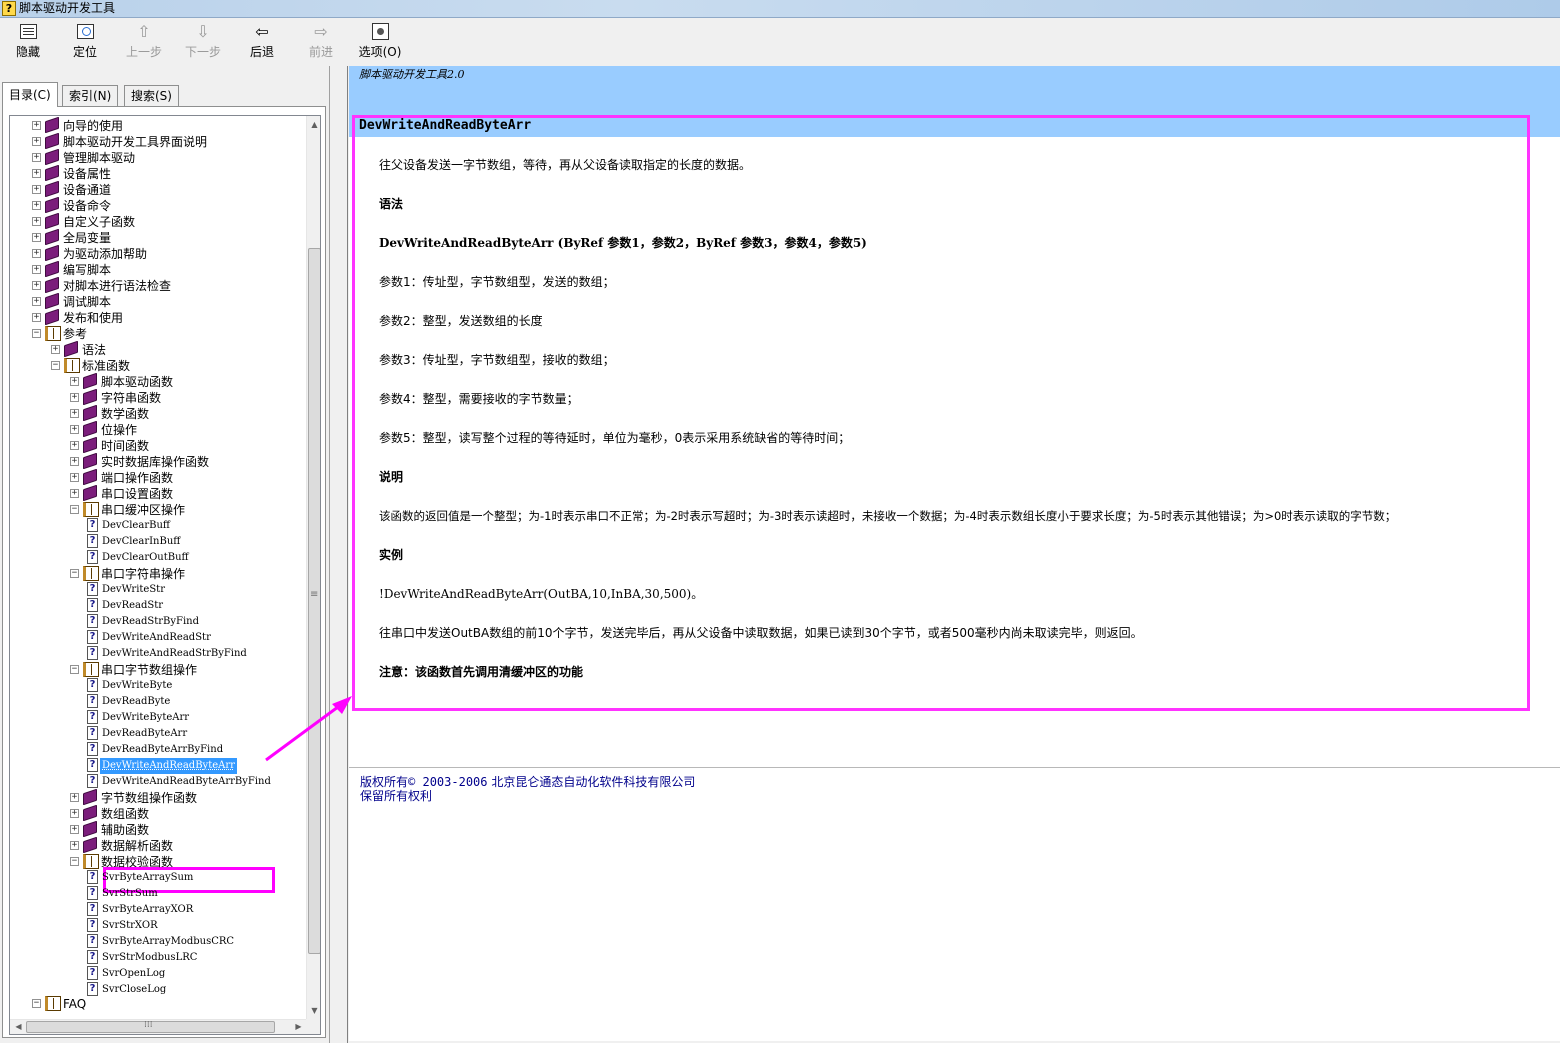  What do you see at coordinates (136, 525) in the screenshot?
I see `tree-item-label: DevClearBuff` at bounding box center [136, 525].